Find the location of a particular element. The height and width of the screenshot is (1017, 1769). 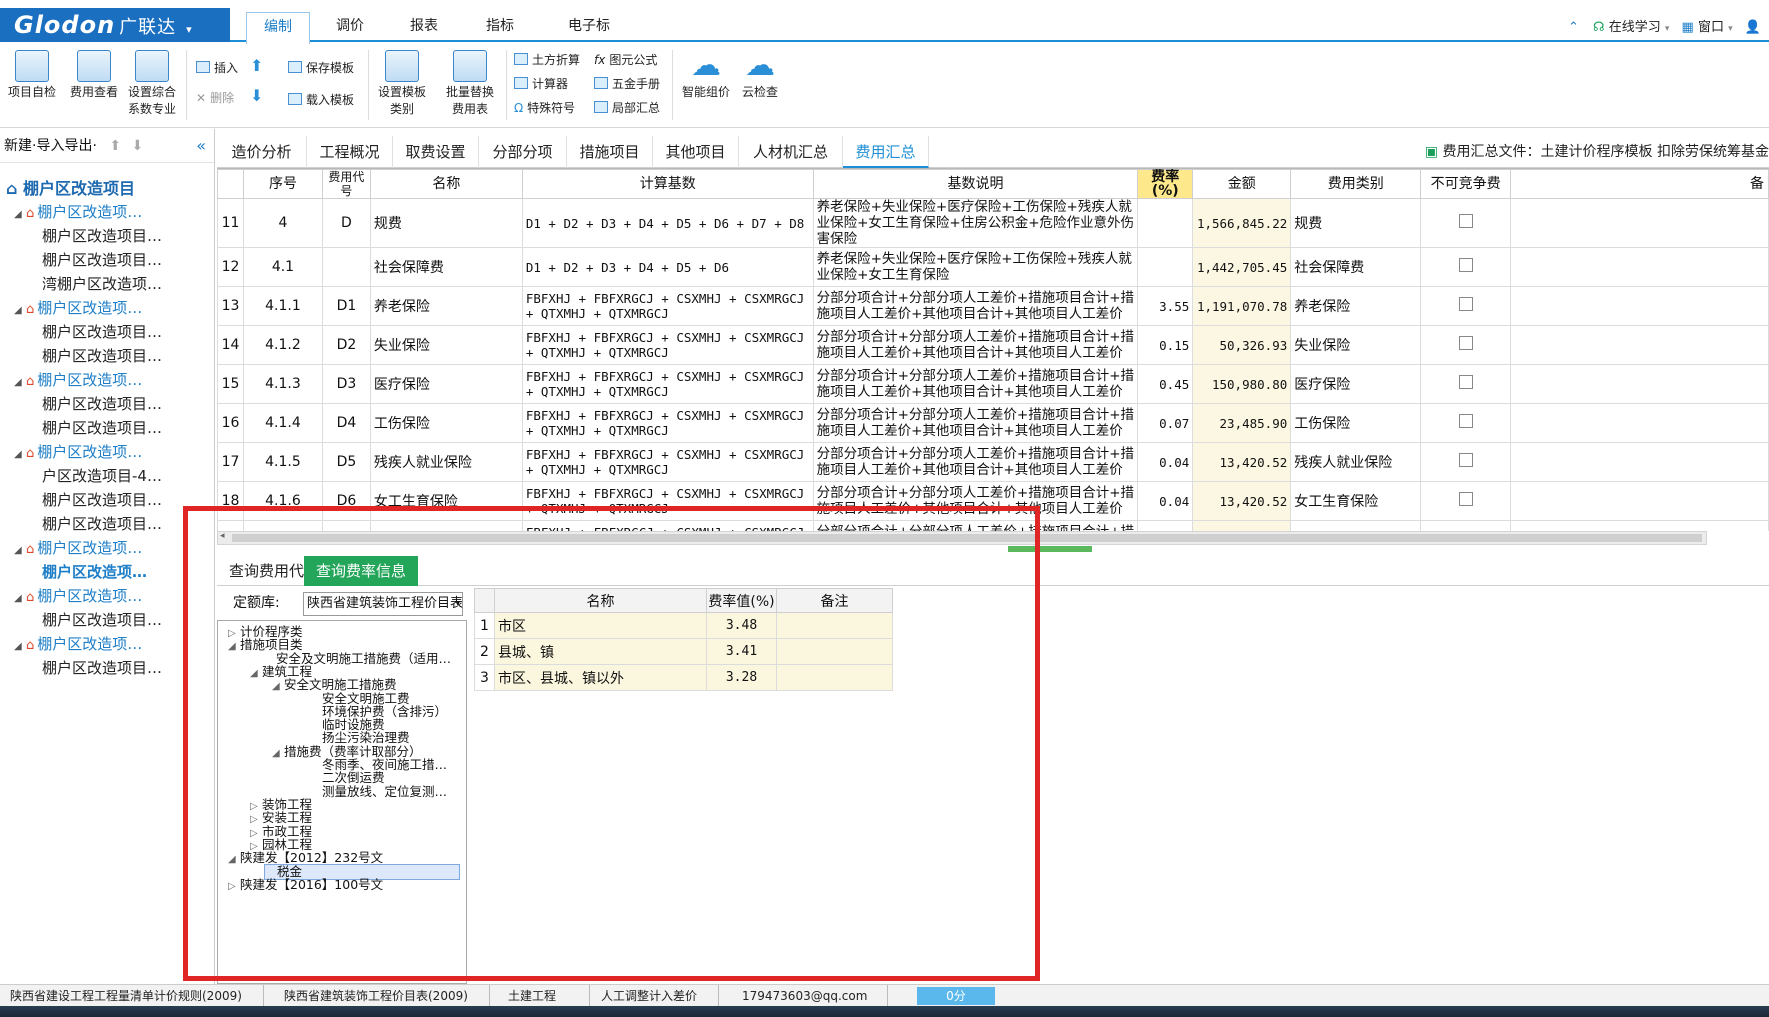

cell-seq: 4.1.1 is located at coordinates (282, 306).